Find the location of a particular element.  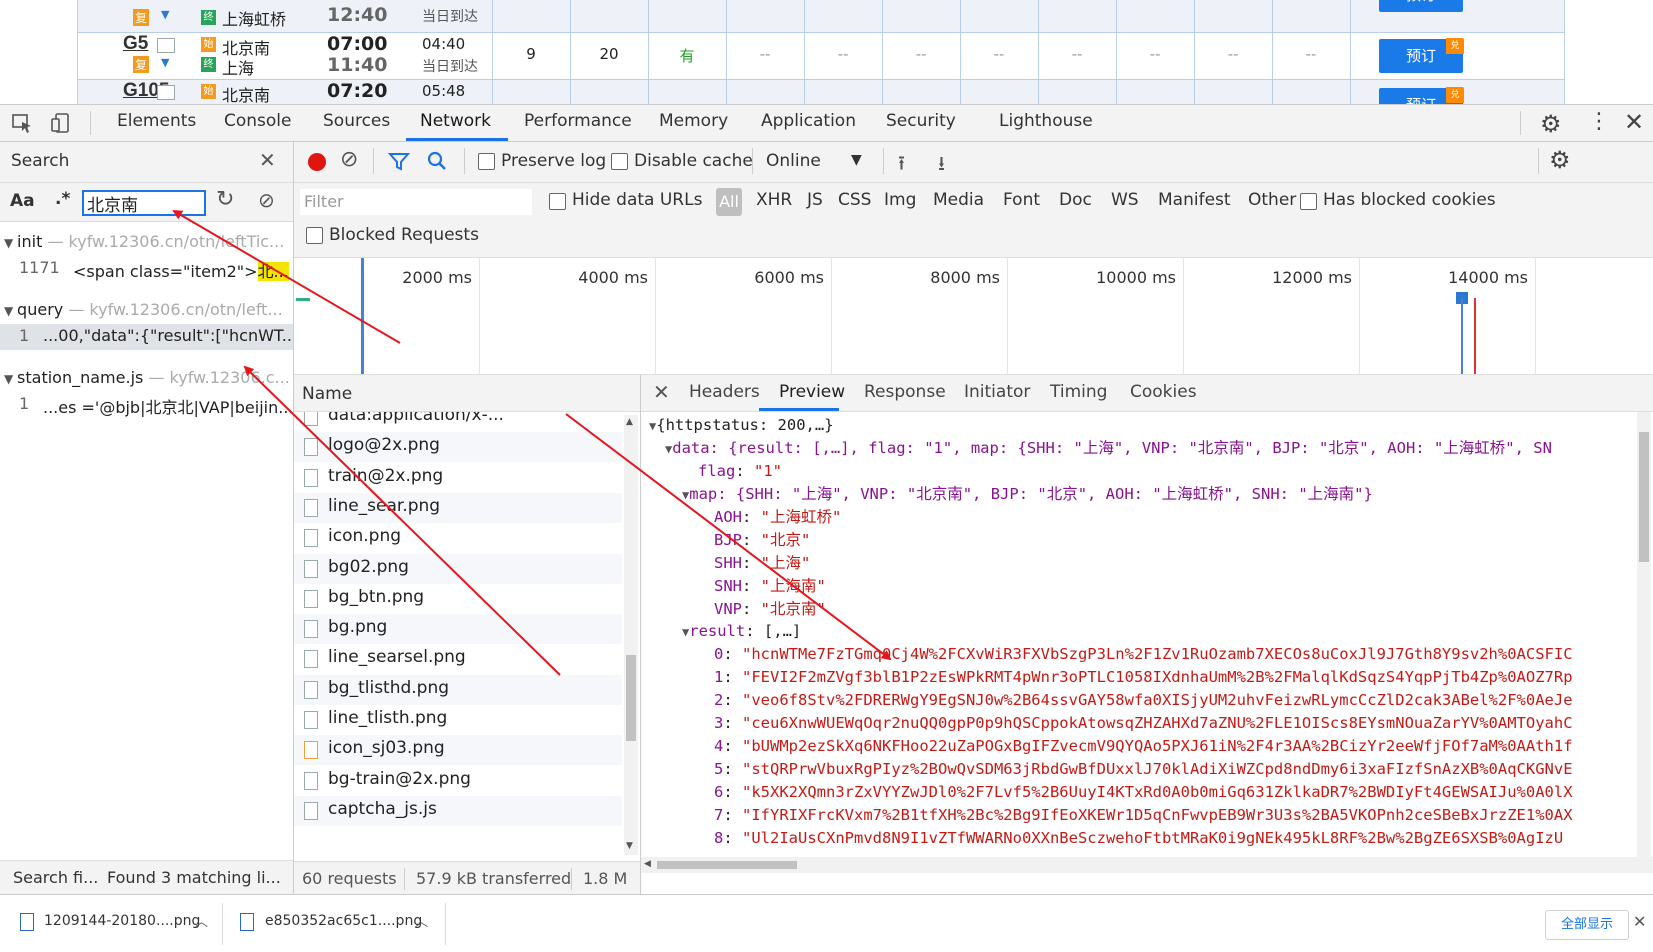

close-search-icon: ✕ is located at coordinates (267, 160).